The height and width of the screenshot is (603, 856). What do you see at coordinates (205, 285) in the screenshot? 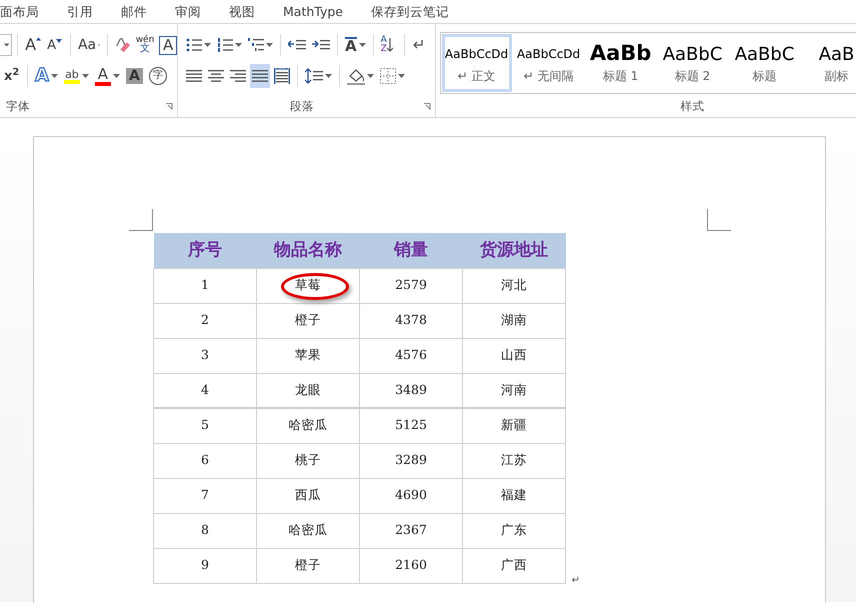
I see `table-cell: 1` at bounding box center [205, 285].